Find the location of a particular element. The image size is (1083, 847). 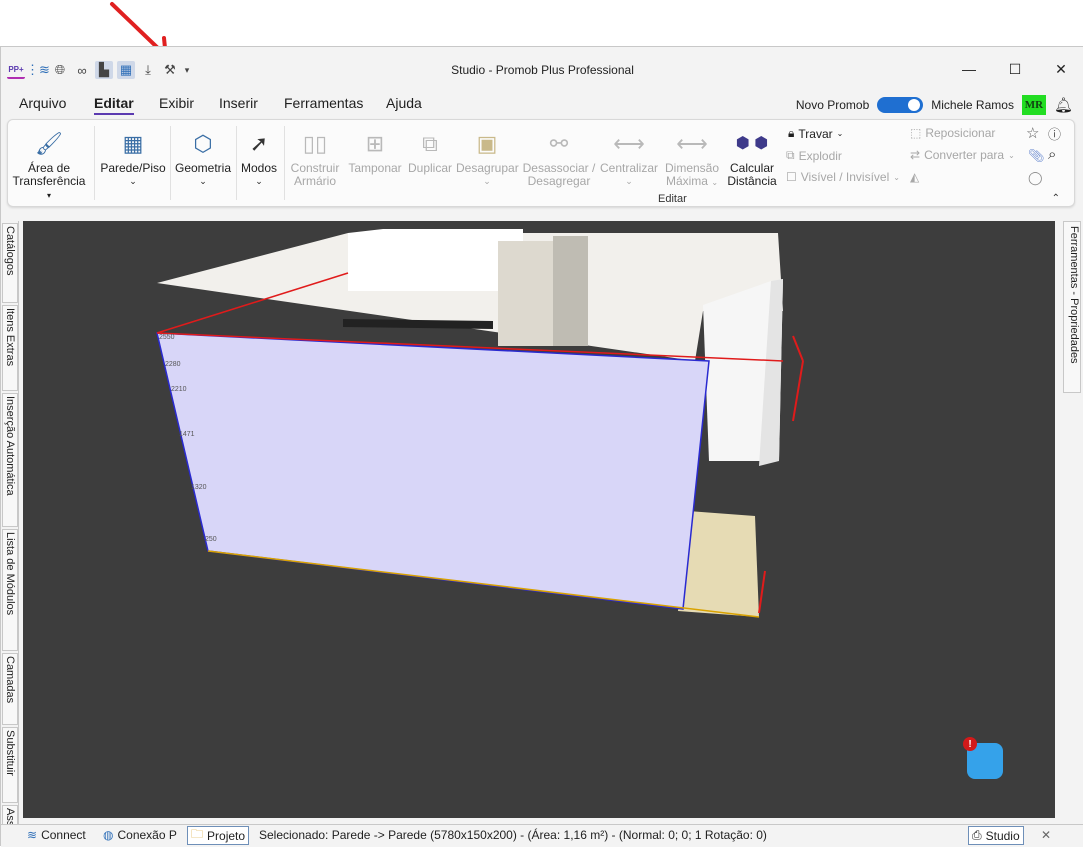

menu-ferramentas: Ferramentas is located at coordinates (323, 103).